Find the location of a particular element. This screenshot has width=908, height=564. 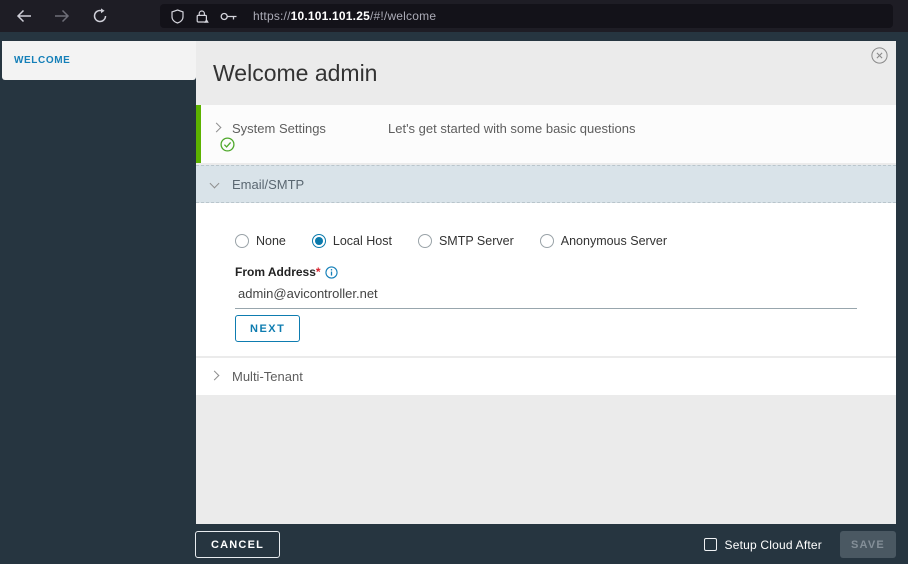

info-icon is located at coordinates (331, 275).